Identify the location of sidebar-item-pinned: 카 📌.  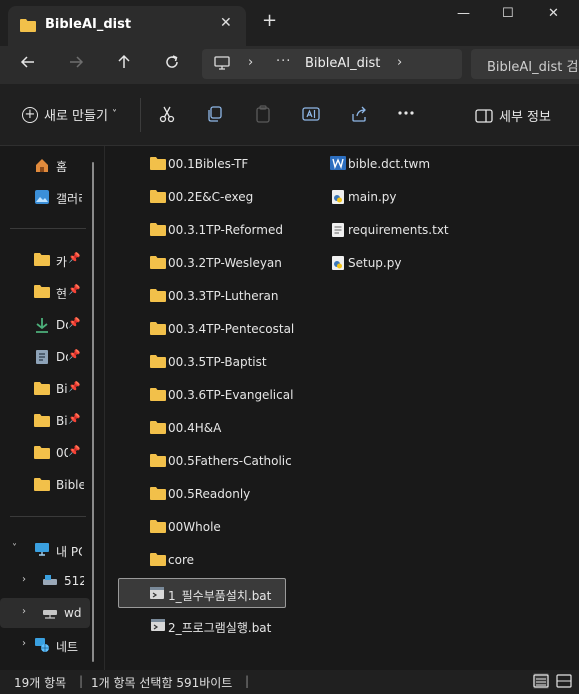
(45, 260).